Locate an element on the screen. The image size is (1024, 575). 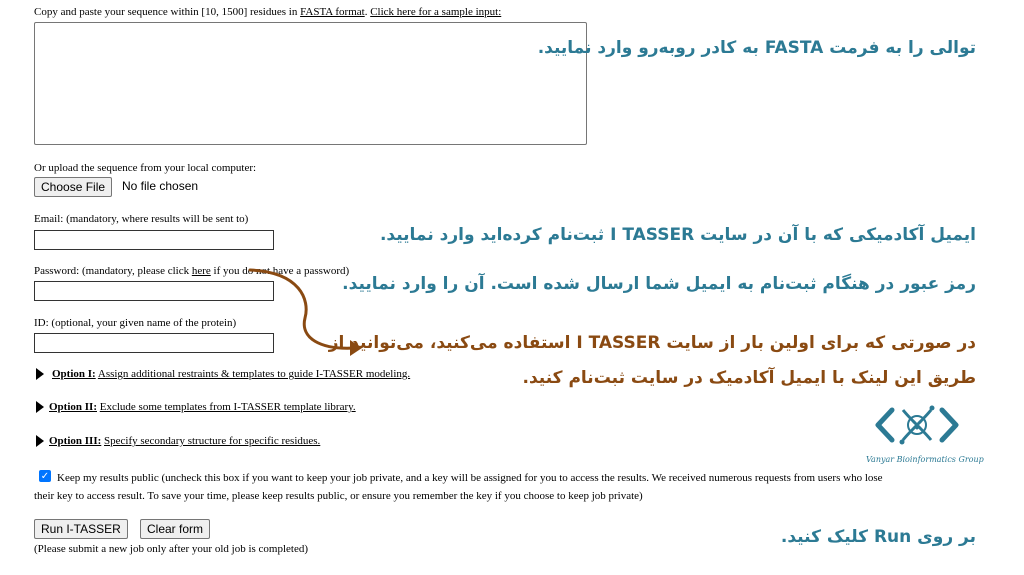
logo-text: Vanyar Bioinformatics Group is located at coordinates (925, 459).